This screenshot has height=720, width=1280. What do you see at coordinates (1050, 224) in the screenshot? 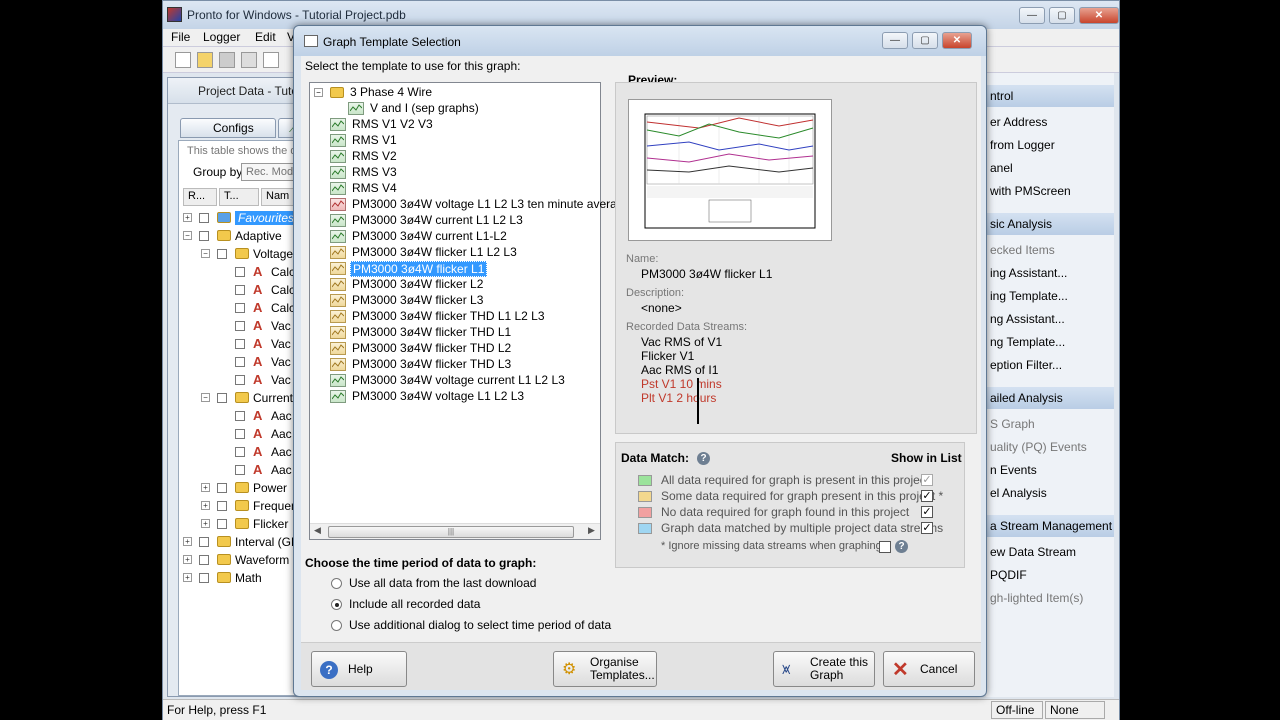
I see `task-section-header: sic Analysis` at bounding box center [1050, 224].